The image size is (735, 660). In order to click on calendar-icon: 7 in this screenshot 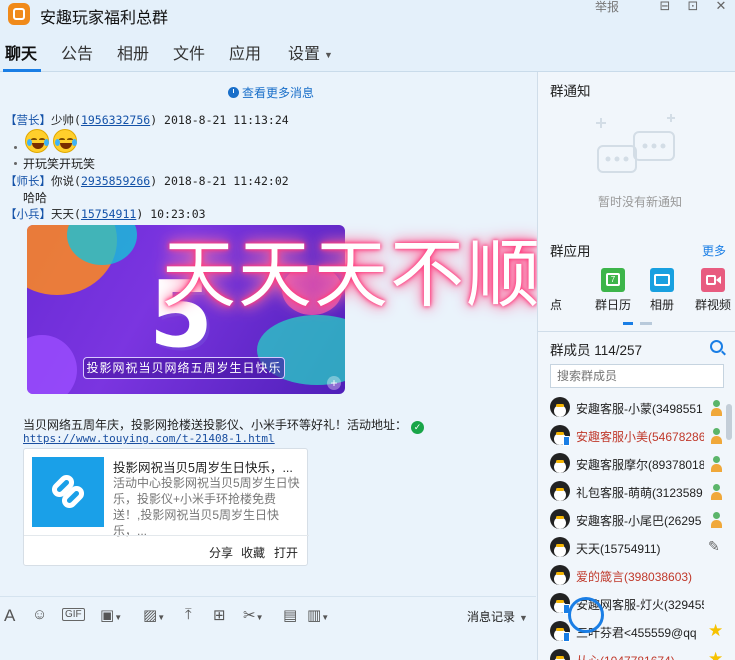, I will do `click(613, 280)`.